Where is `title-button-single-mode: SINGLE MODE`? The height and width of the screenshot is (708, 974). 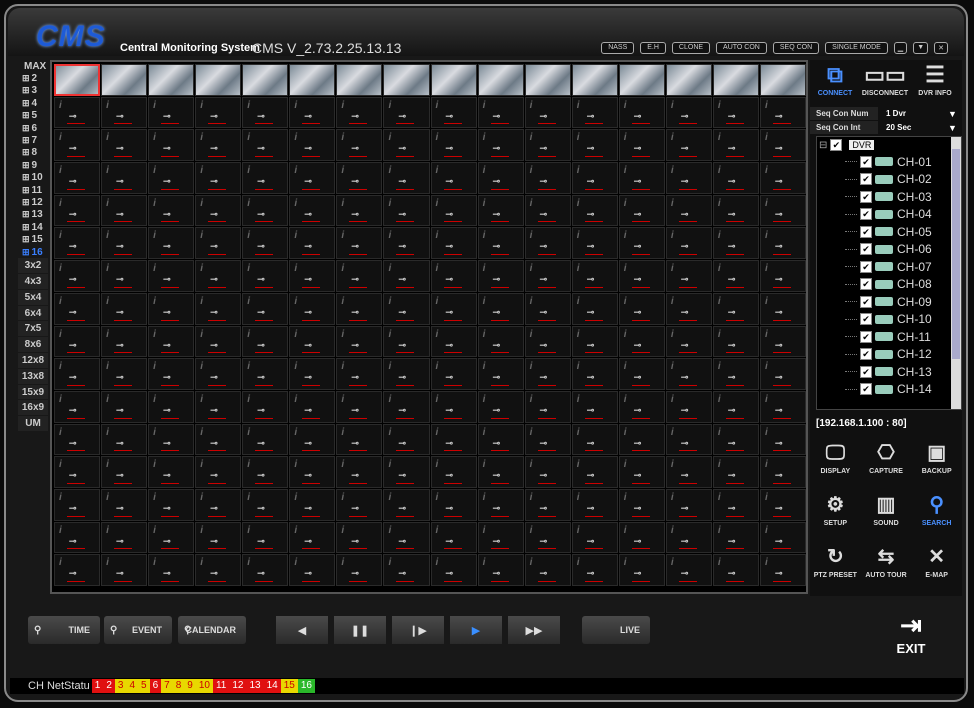
title-button-single-mode: SINGLE MODE is located at coordinates (856, 48).